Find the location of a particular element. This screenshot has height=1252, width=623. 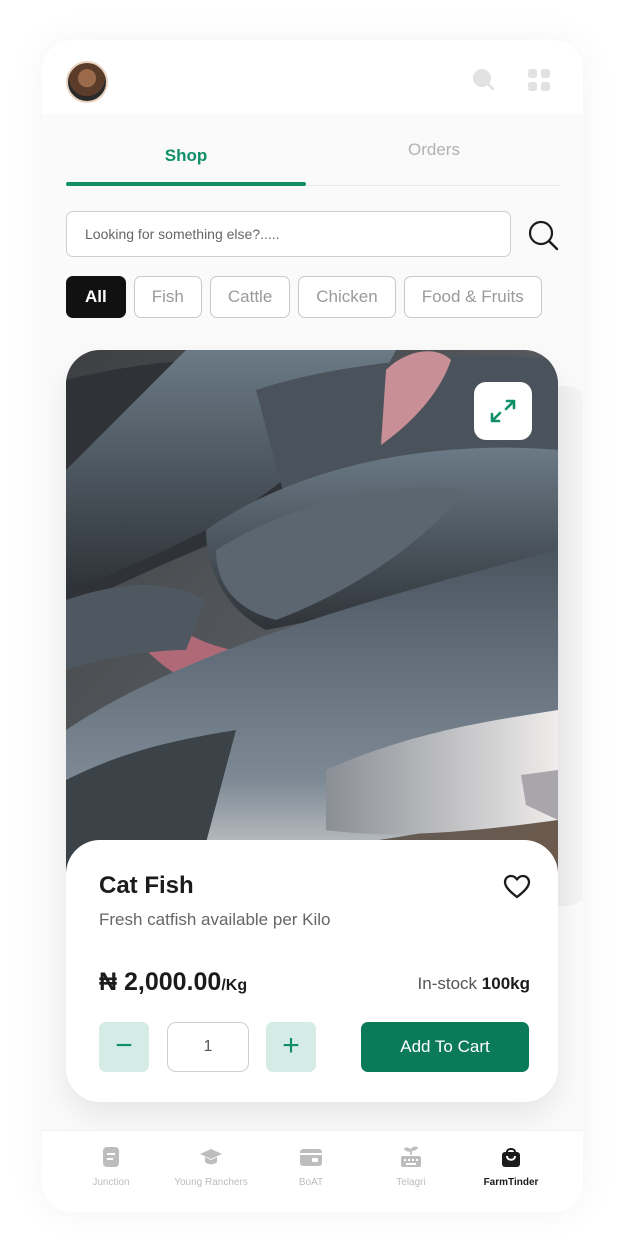

document-icon is located at coordinates (111, 1157).